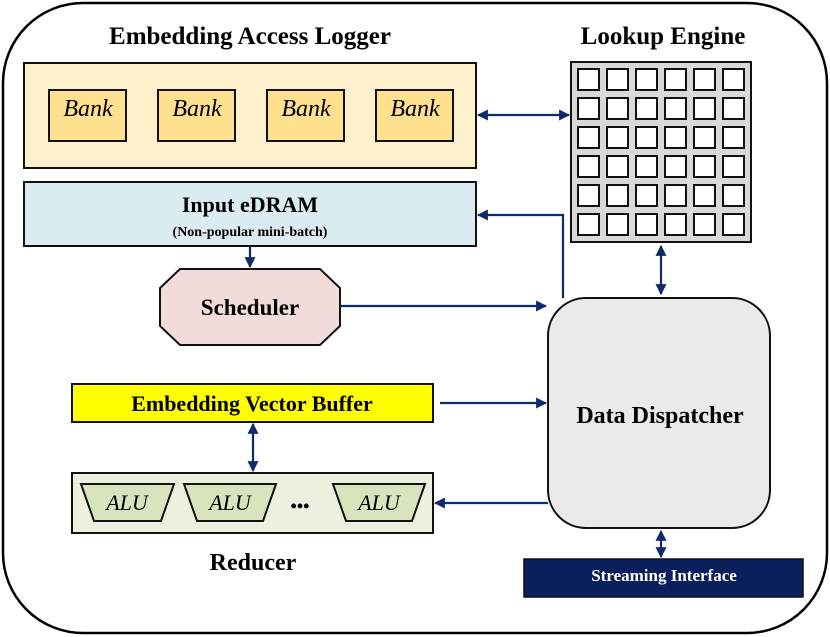 Image resolution: width=830 pixels, height=637 pixels. What do you see at coordinates (250, 307) in the screenshot?
I see `scheduler-label: Scheduler` at bounding box center [250, 307].